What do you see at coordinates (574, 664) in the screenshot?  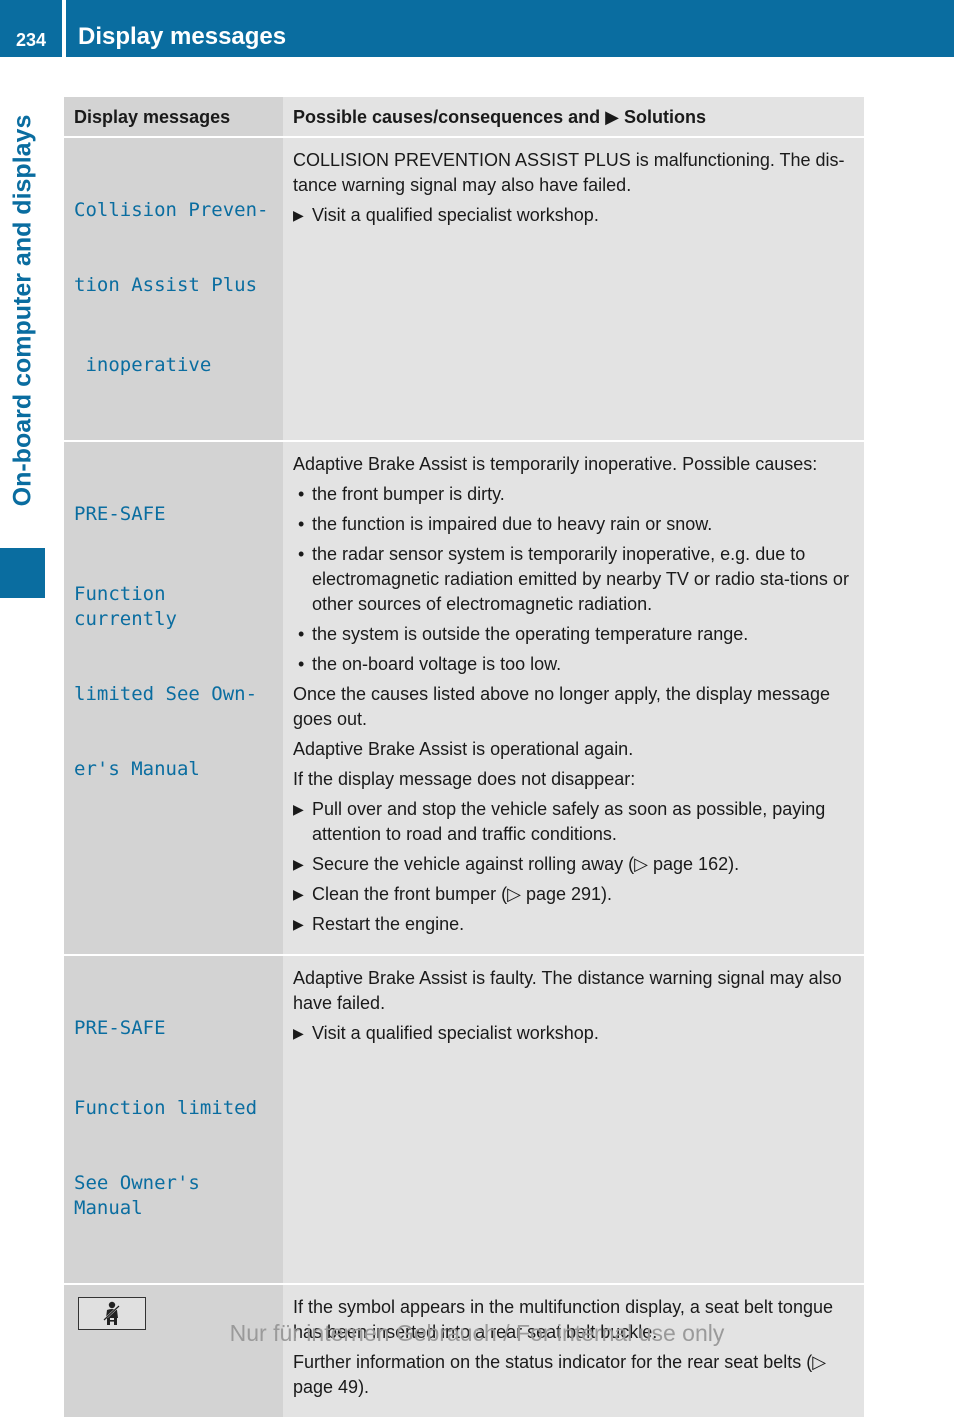 I see `cause-bullet: the on-board voltage is too low.` at bounding box center [574, 664].